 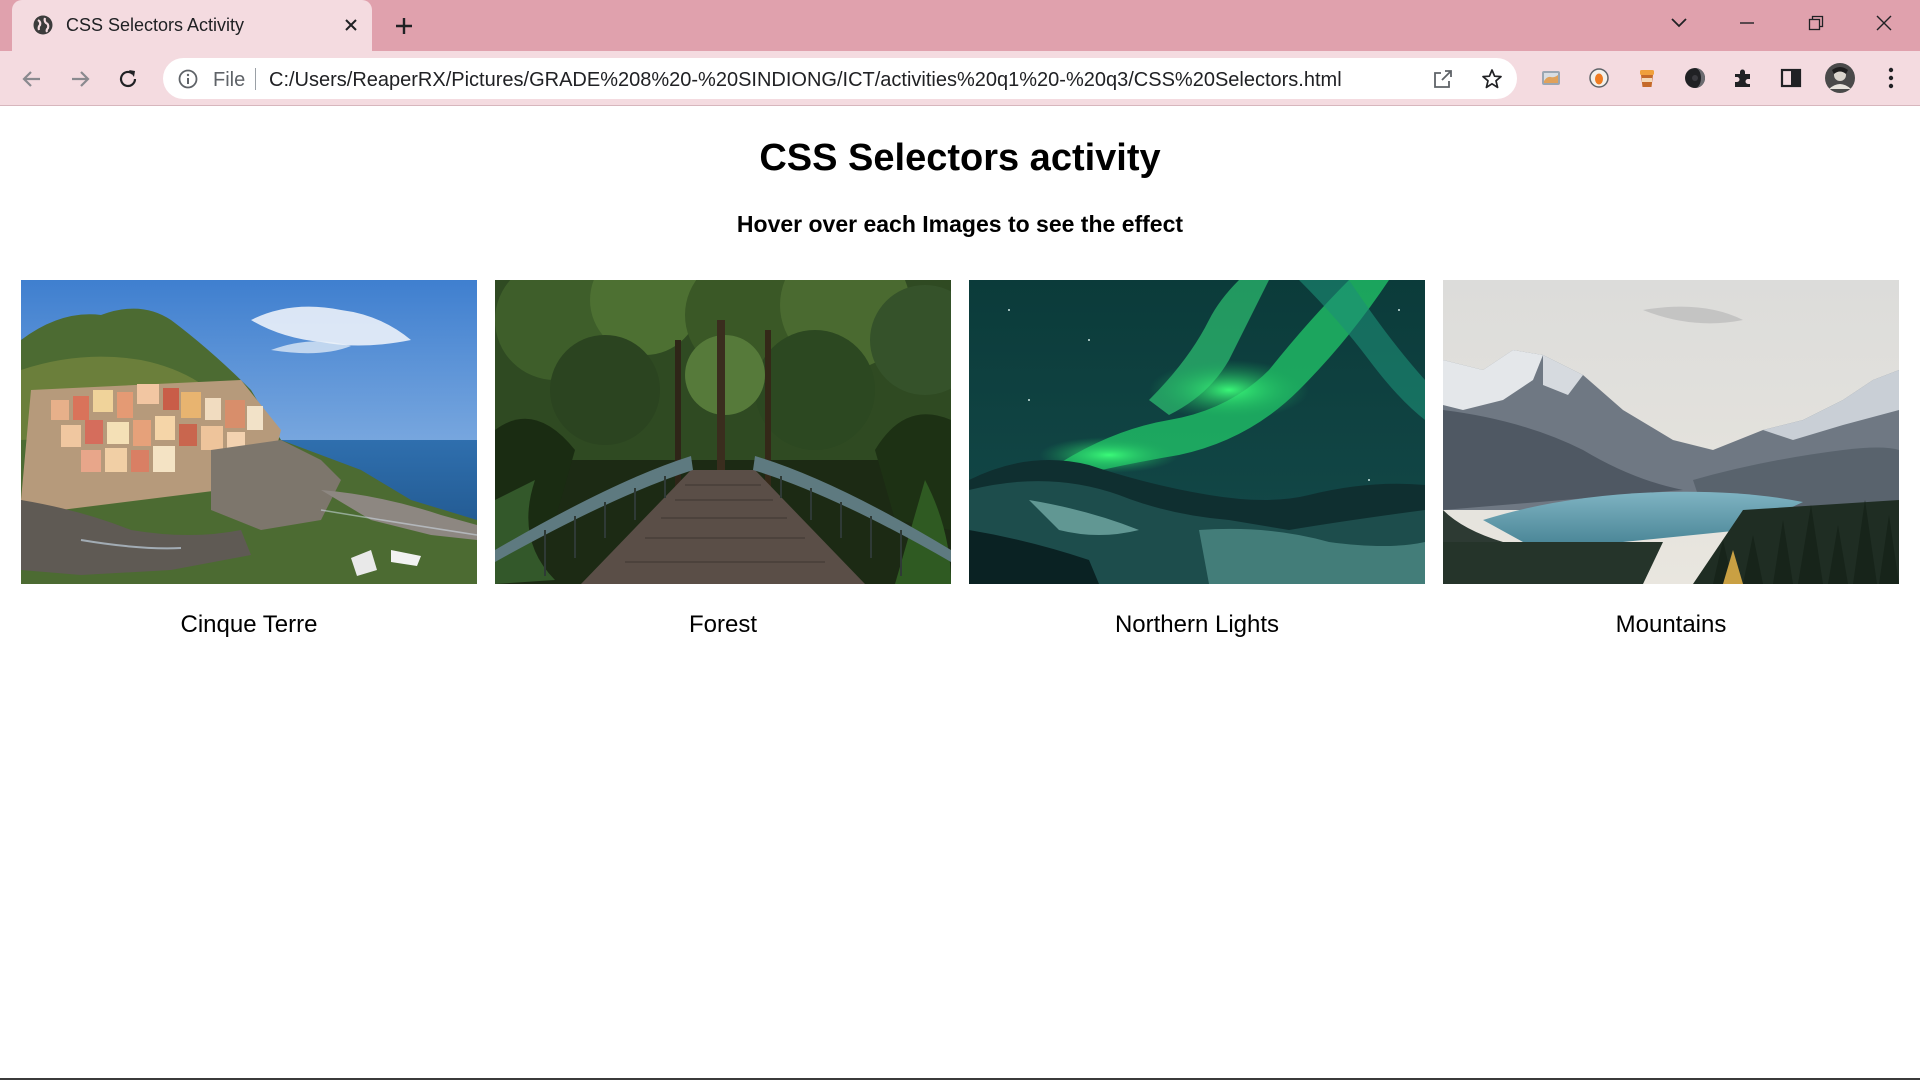 I want to click on gallery-card-forest: Forest, so click(x=723, y=459).